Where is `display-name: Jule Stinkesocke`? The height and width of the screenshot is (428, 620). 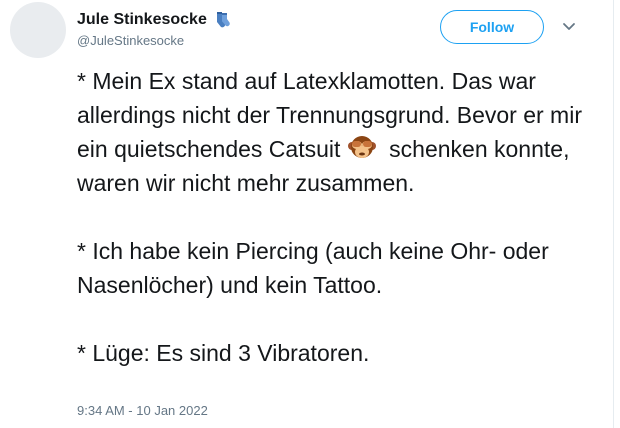
display-name: Jule Stinkesocke is located at coordinates (142, 20).